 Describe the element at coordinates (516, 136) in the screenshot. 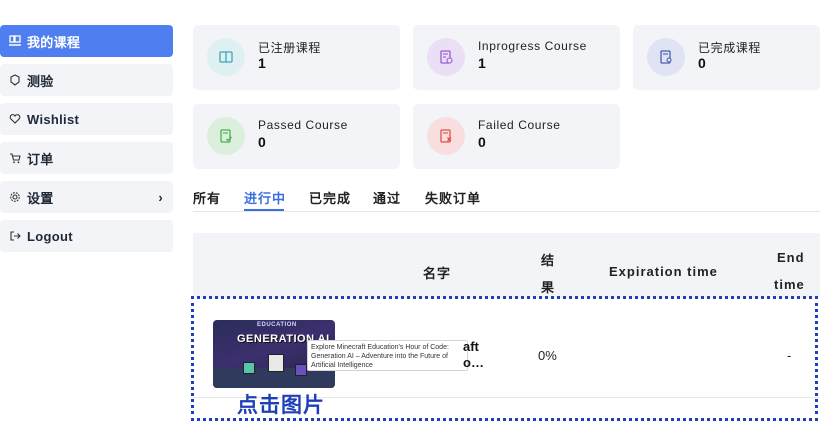

I see `stat-card-failed: Failed Course 0` at that location.